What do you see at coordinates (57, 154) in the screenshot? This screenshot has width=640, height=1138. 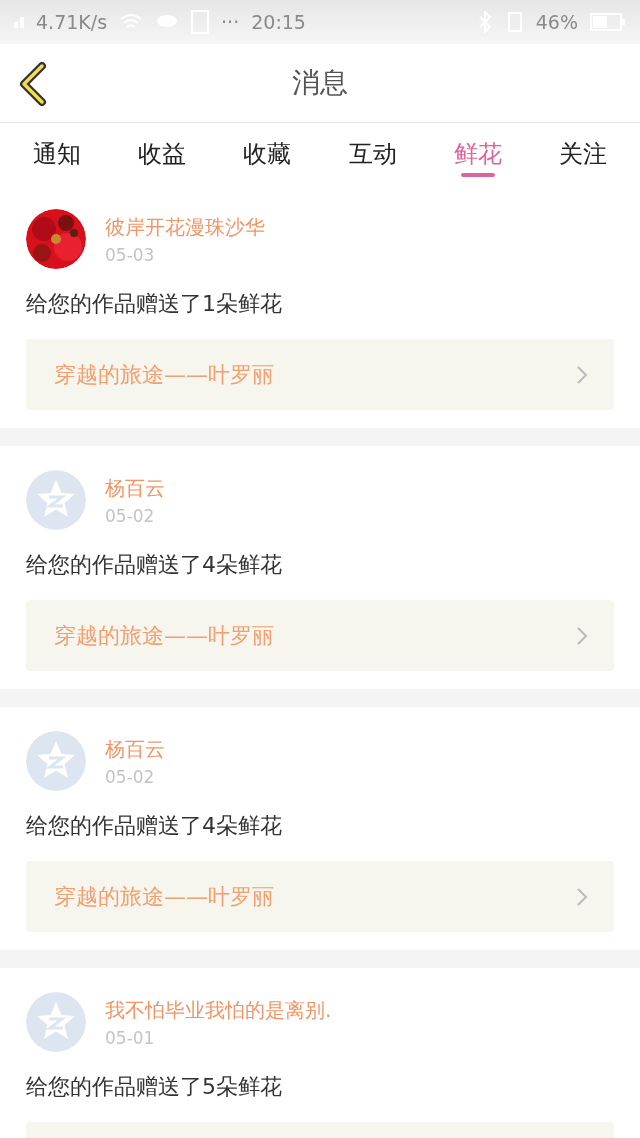 I see `tab: 通知` at bounding box center [57, 154].